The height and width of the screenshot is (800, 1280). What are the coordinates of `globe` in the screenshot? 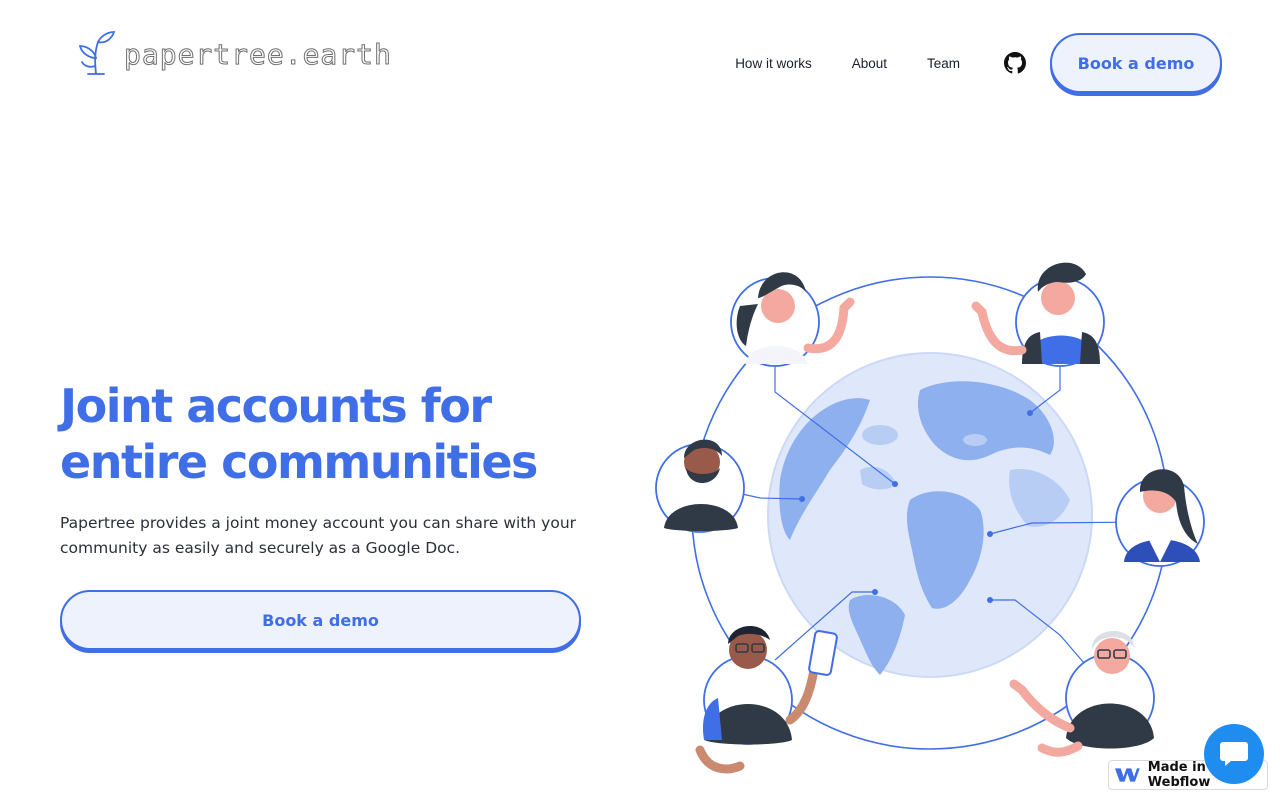 It's located at (930, 515).